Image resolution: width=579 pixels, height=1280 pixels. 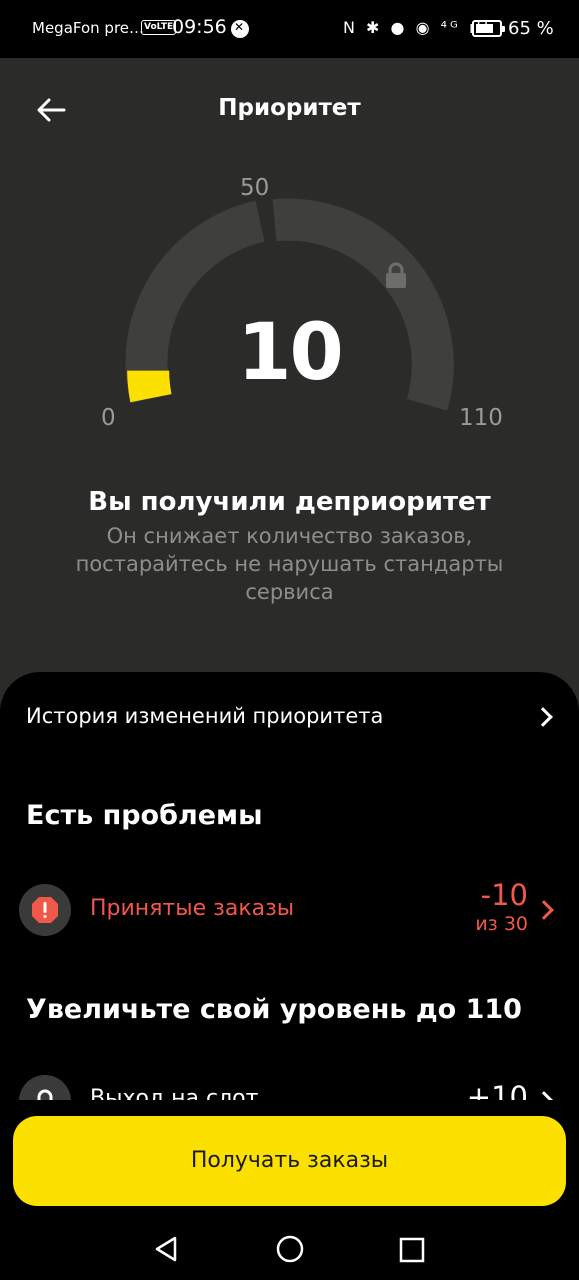 What do you see at coordinates (412, 1250) in the screenshot?
I see `nav-recents-icon` at bounding box center [412, 1250].